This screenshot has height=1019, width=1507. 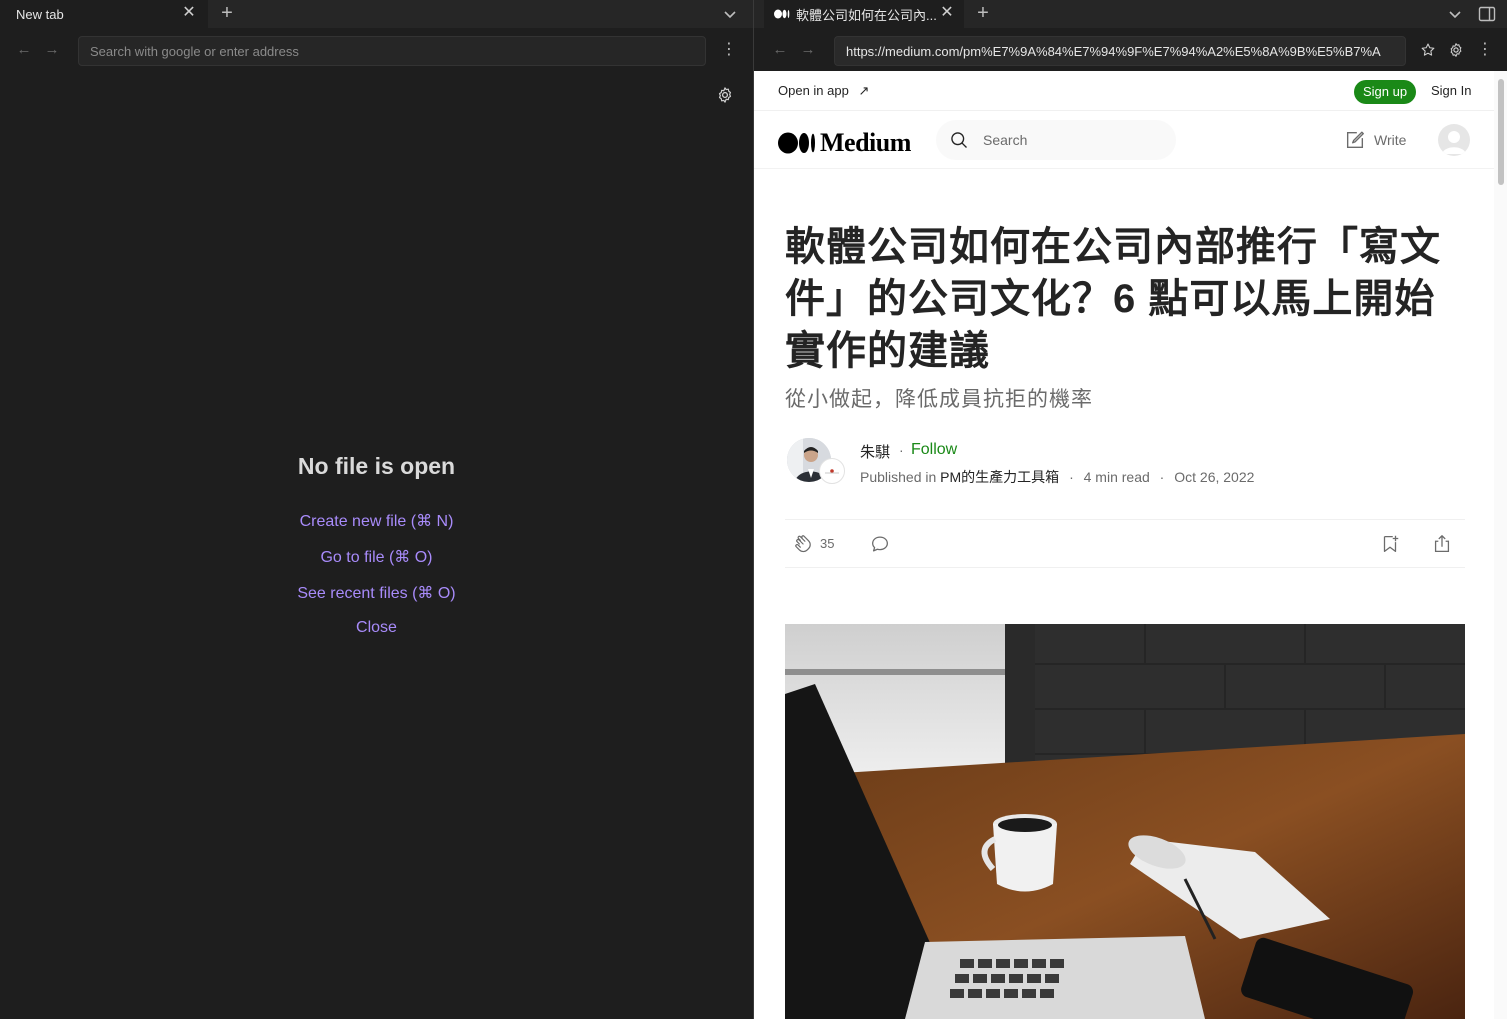 What do you see at coordinates (865, 142) in the screenshot?
I see `medium-wordmark: Medium` at bounding box center [865, 142].